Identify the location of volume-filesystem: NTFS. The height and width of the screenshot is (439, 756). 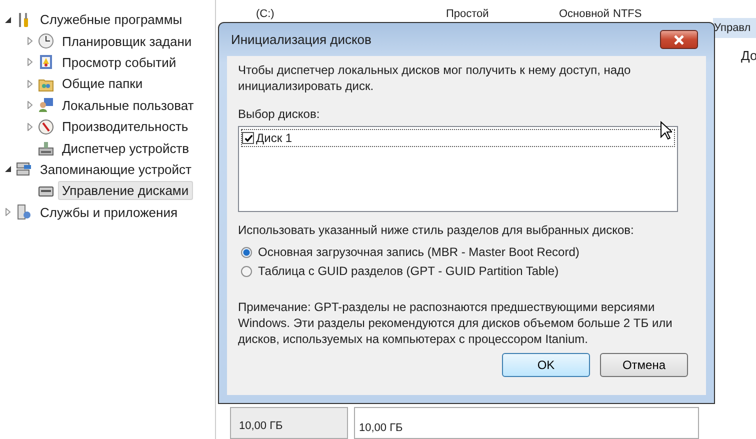
(627, 15).